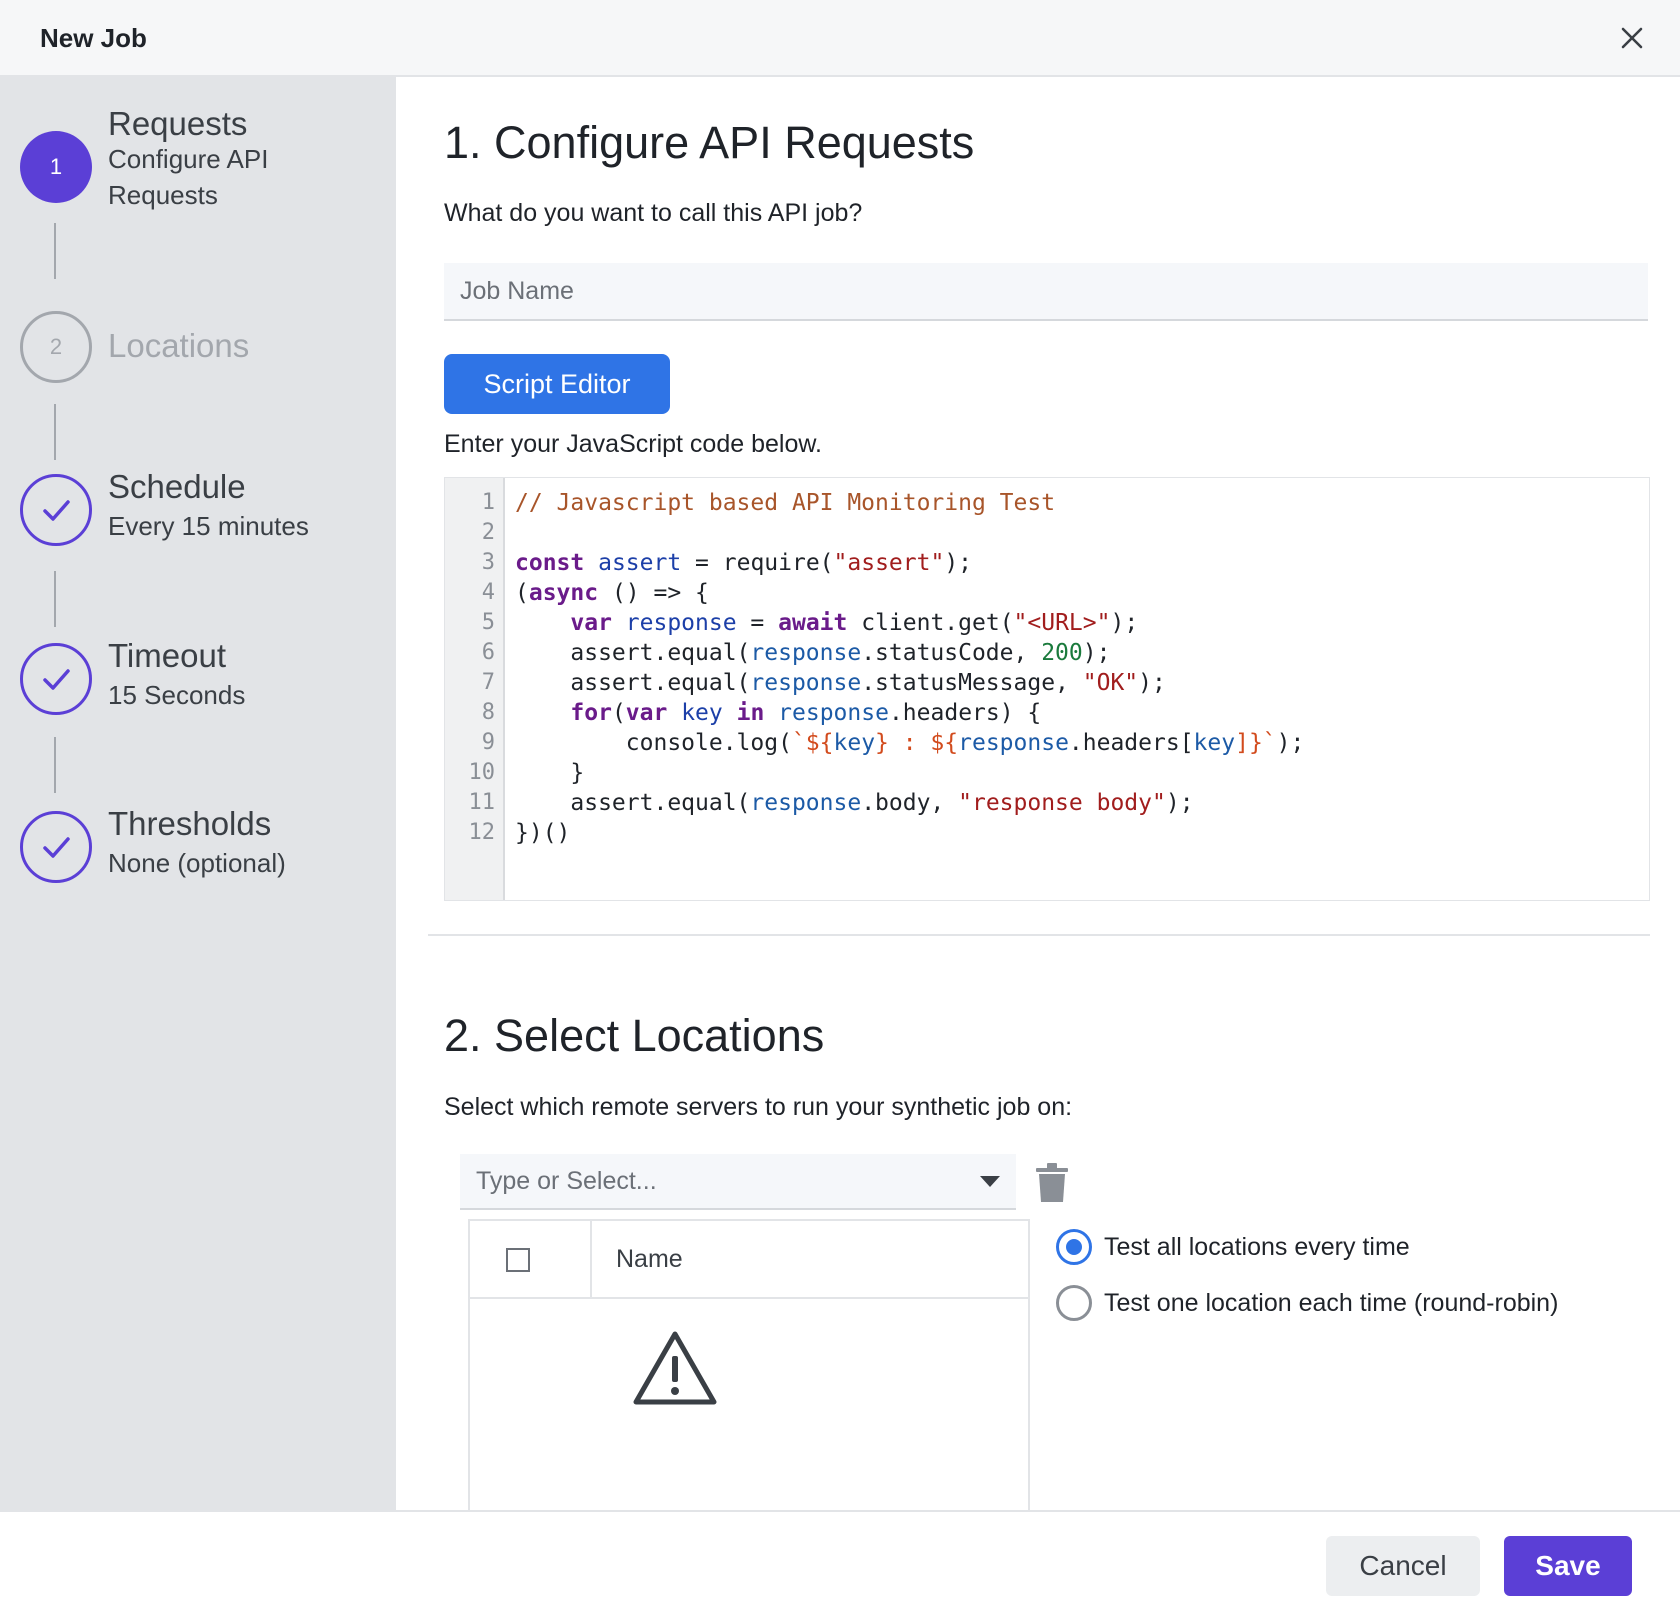 The height and width of the screenshot is (1614, 1680). I want to click on job-name-placeholder: Job Name, so click(517, 290).